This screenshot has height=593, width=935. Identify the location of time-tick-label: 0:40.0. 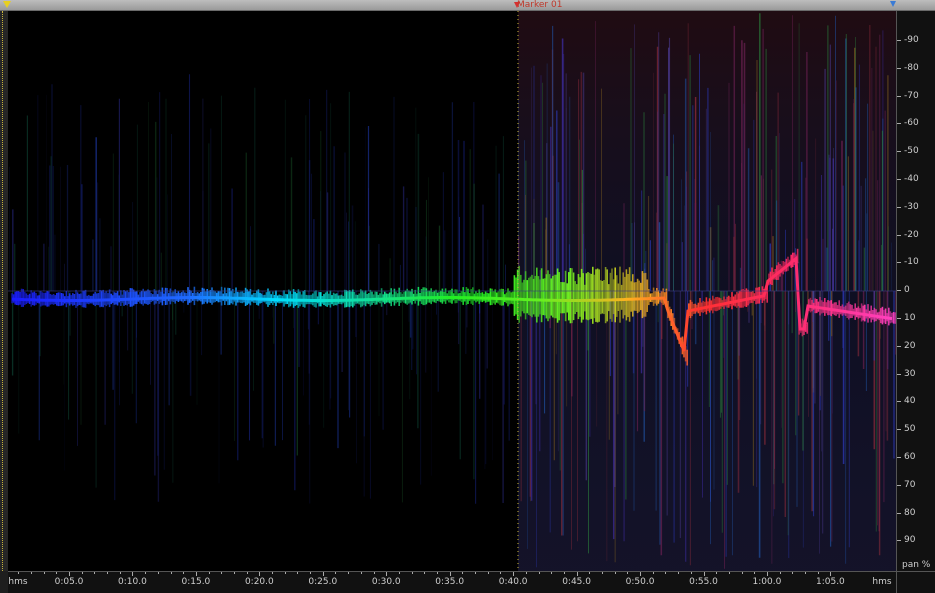
(513, 582).